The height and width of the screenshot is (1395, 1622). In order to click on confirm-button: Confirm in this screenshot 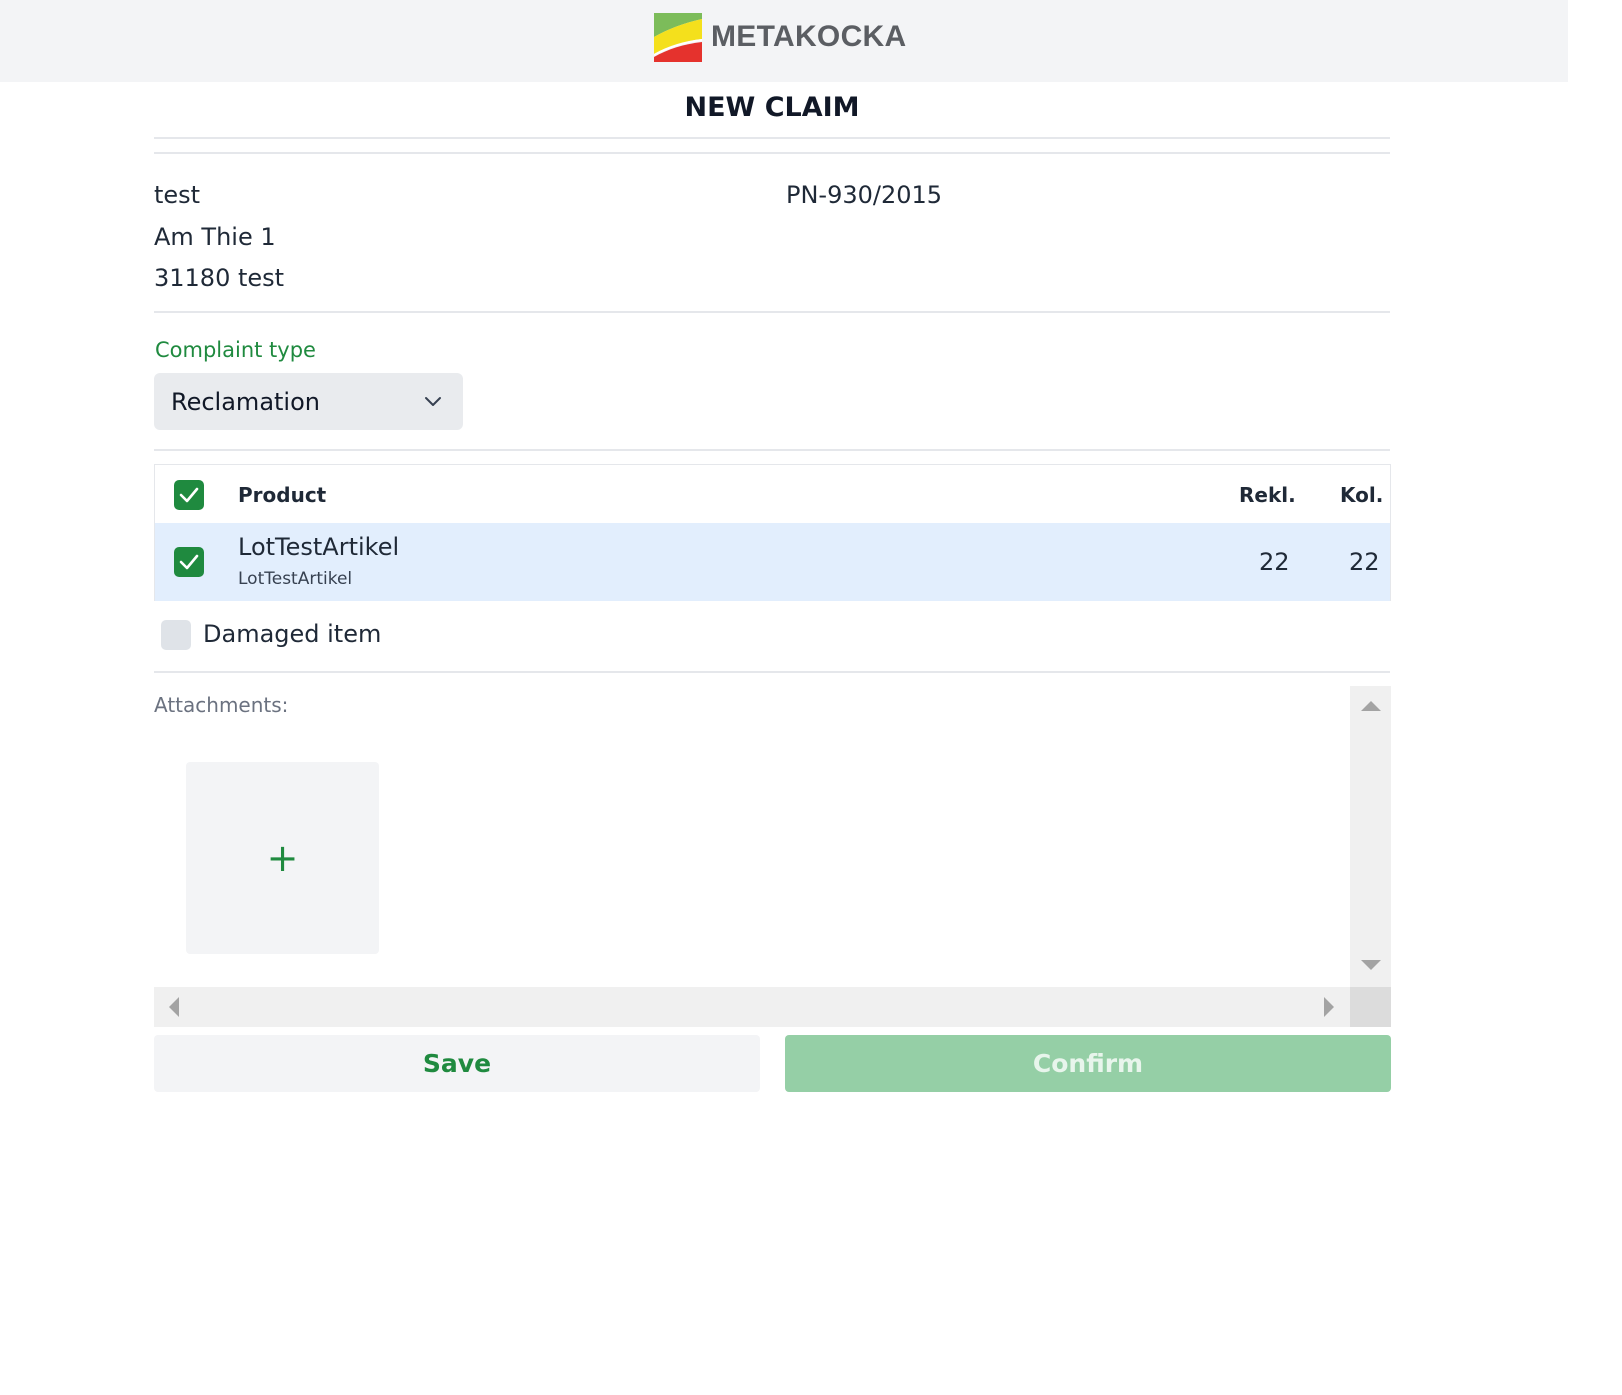, I will do `click(1088, 1063)`.